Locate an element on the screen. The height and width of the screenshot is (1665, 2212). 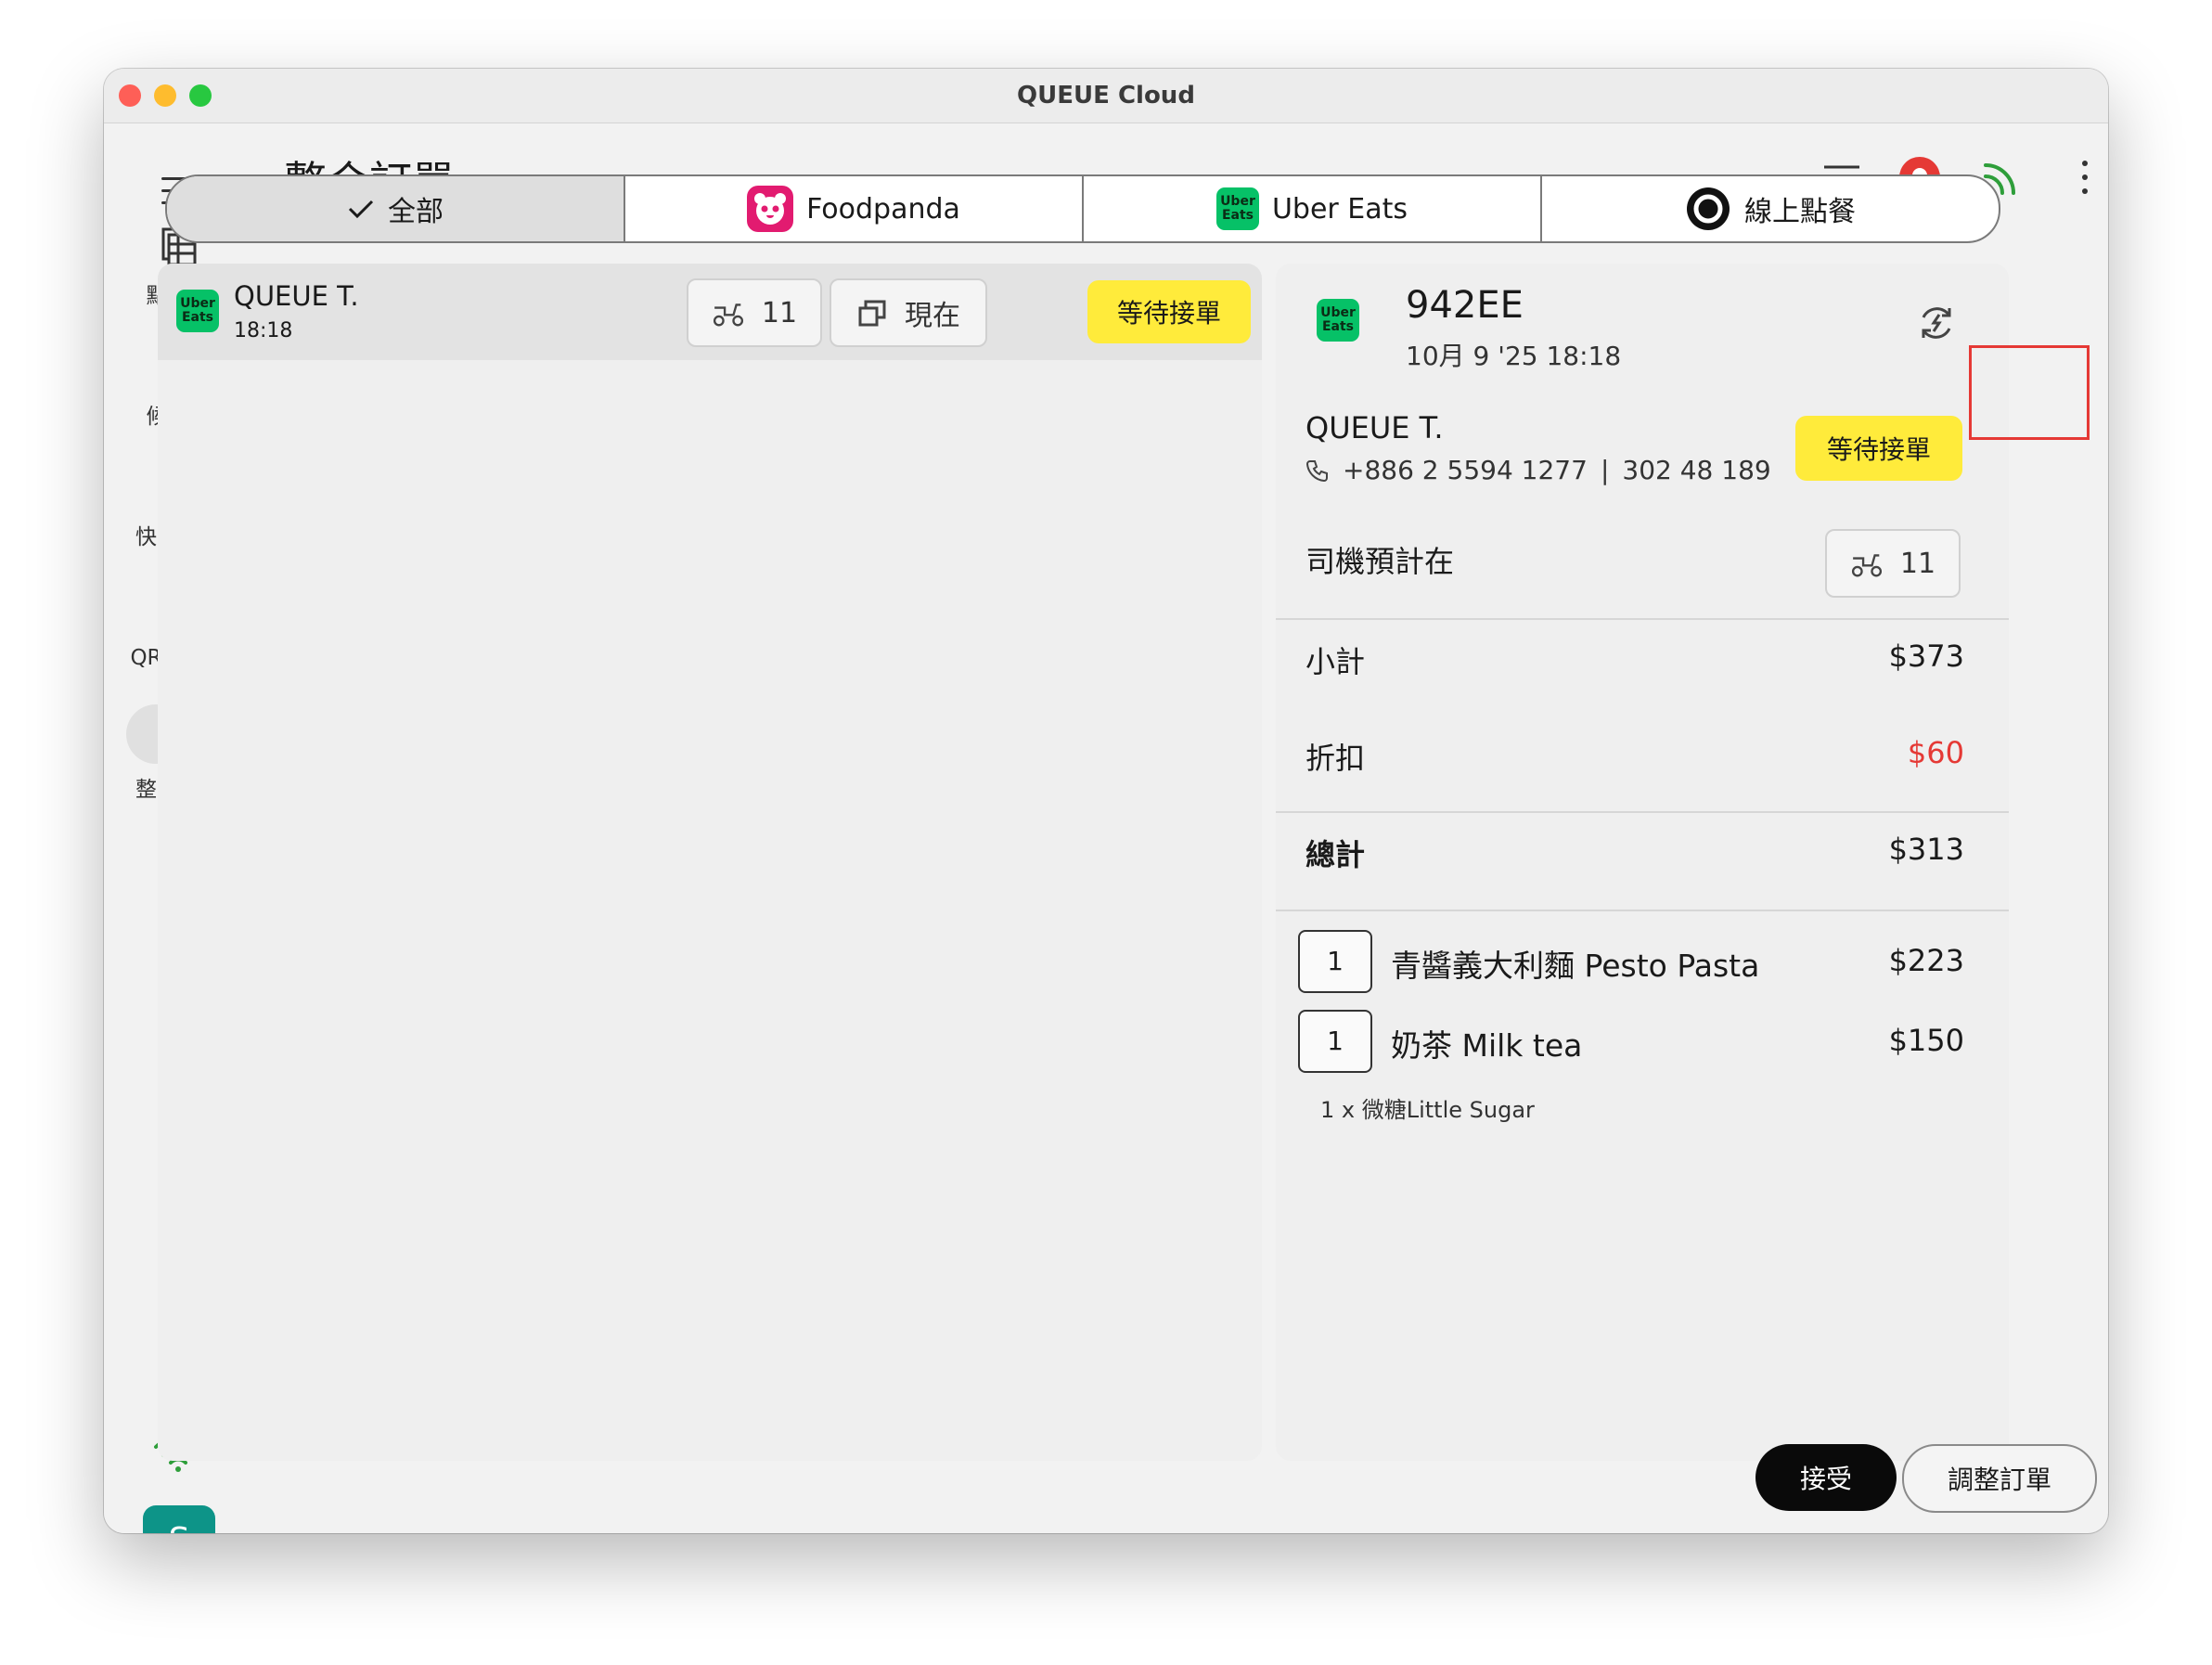
sync-icon is located at coordinates (1936, 323).